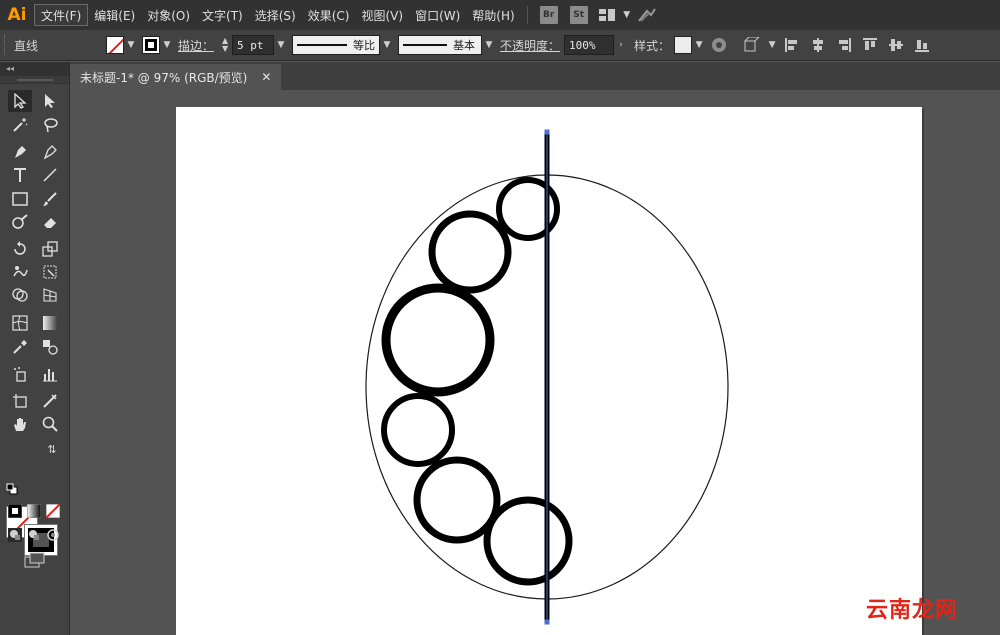 The width and height of the screenshot is (1000, 635). Describe the element at coordinates (50, 125) in the screenshot. I see `lasso-tool-icon` at that location.